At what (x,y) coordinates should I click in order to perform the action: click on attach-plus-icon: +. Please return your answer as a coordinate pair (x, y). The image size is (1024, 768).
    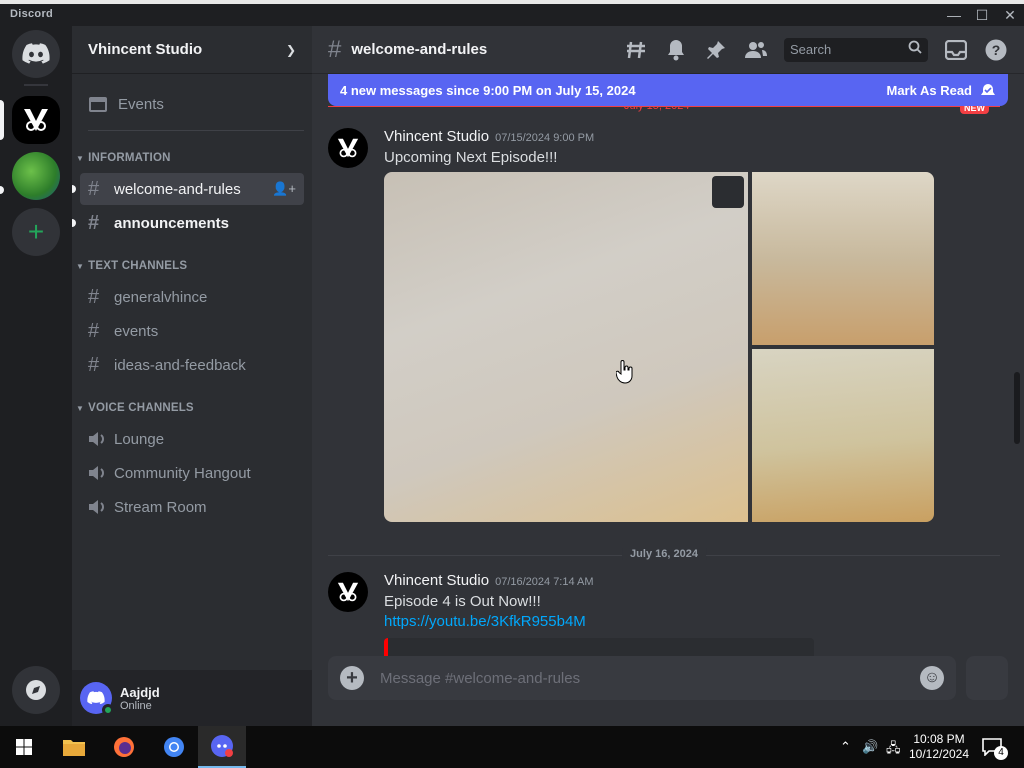
    Looking at the image, I should click on (352, 678).